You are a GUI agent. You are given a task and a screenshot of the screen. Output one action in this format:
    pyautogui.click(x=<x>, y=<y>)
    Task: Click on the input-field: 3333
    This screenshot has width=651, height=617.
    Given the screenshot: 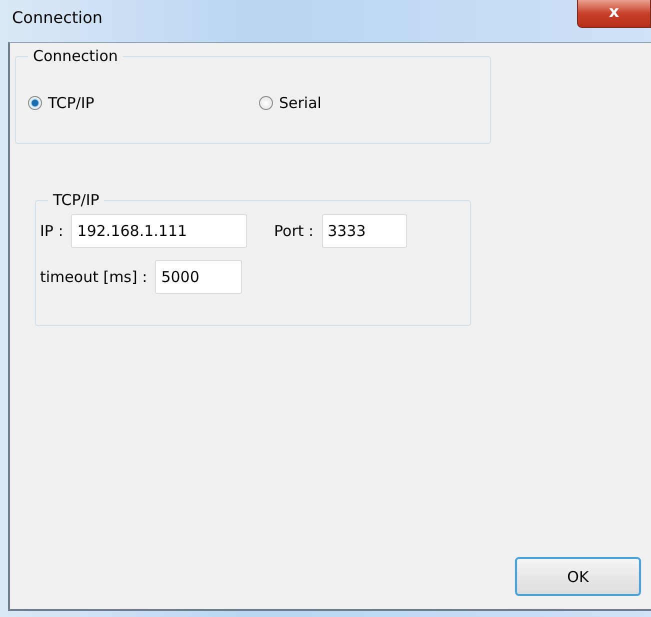 What is the action you would take?
    pyautogui.click(x=364, y=231)
    